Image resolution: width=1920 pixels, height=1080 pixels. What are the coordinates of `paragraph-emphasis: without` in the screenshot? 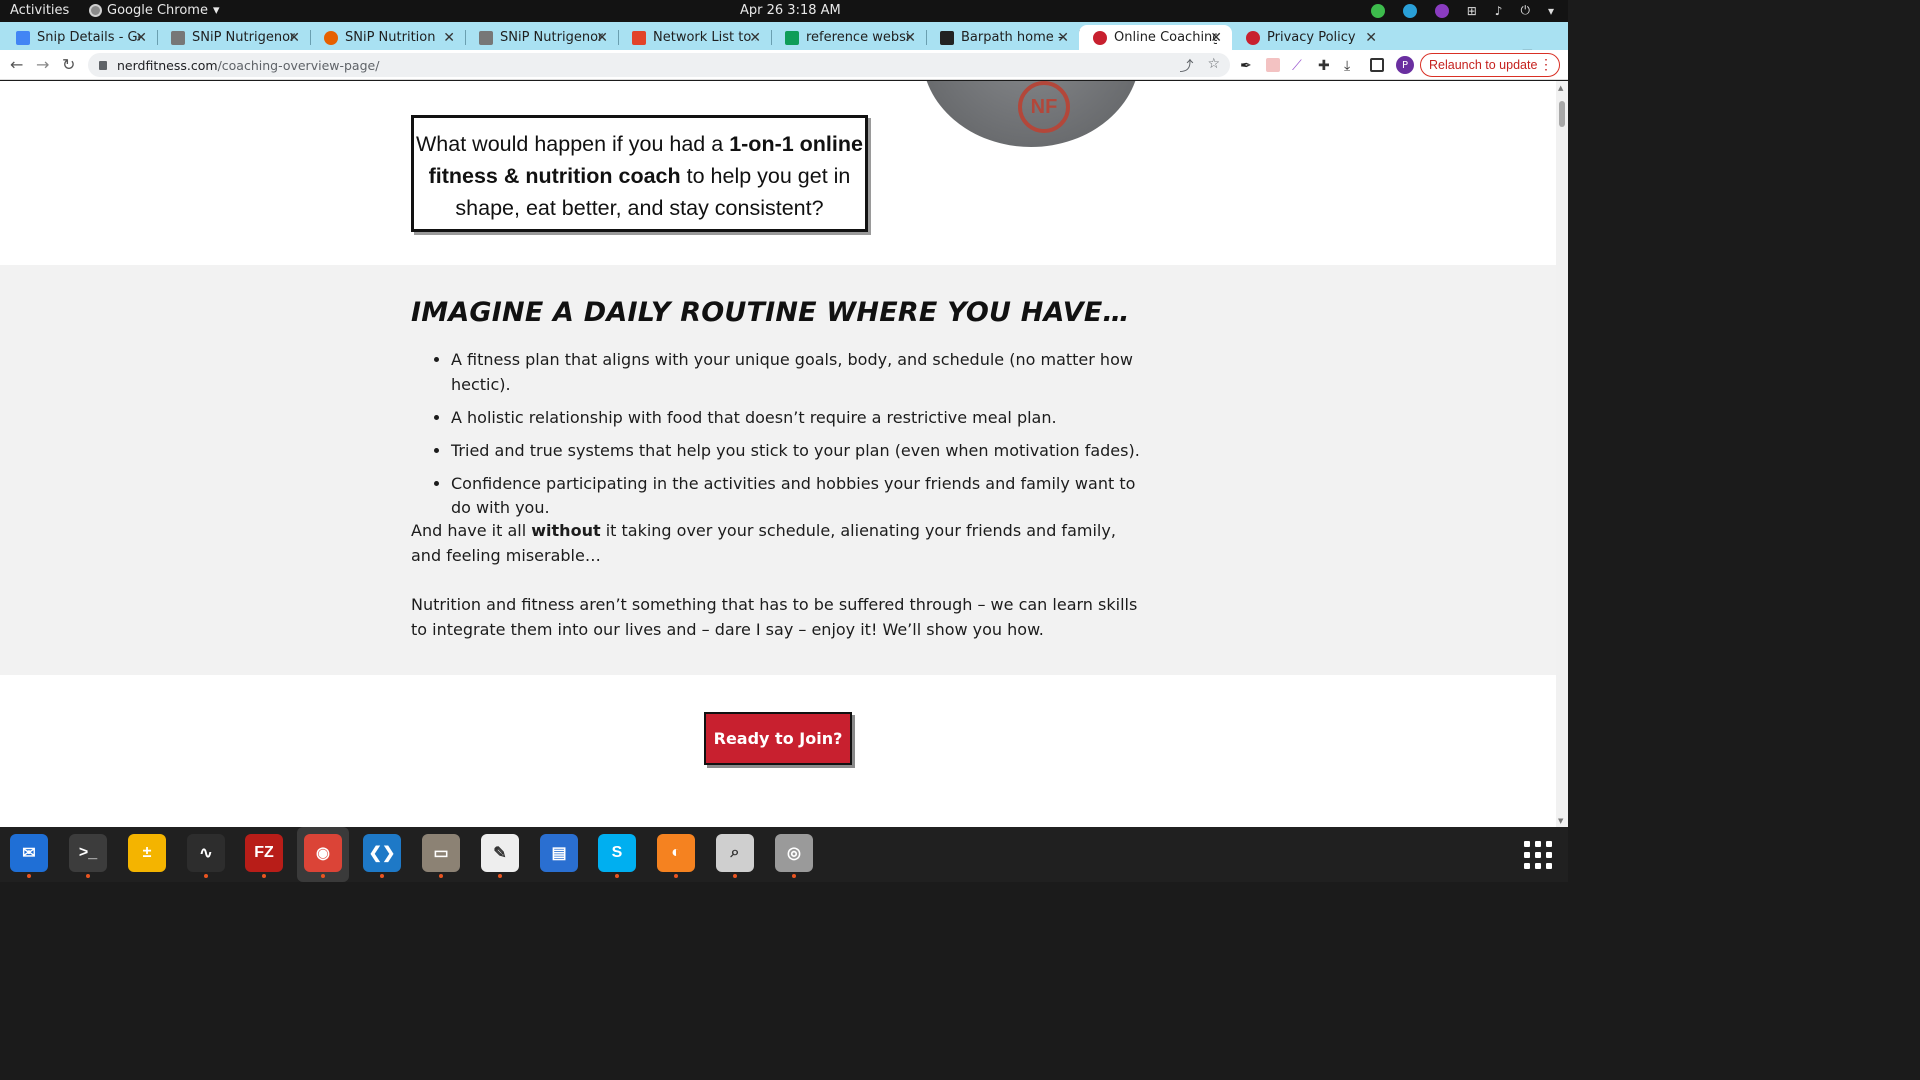 It's located at (566, 530).